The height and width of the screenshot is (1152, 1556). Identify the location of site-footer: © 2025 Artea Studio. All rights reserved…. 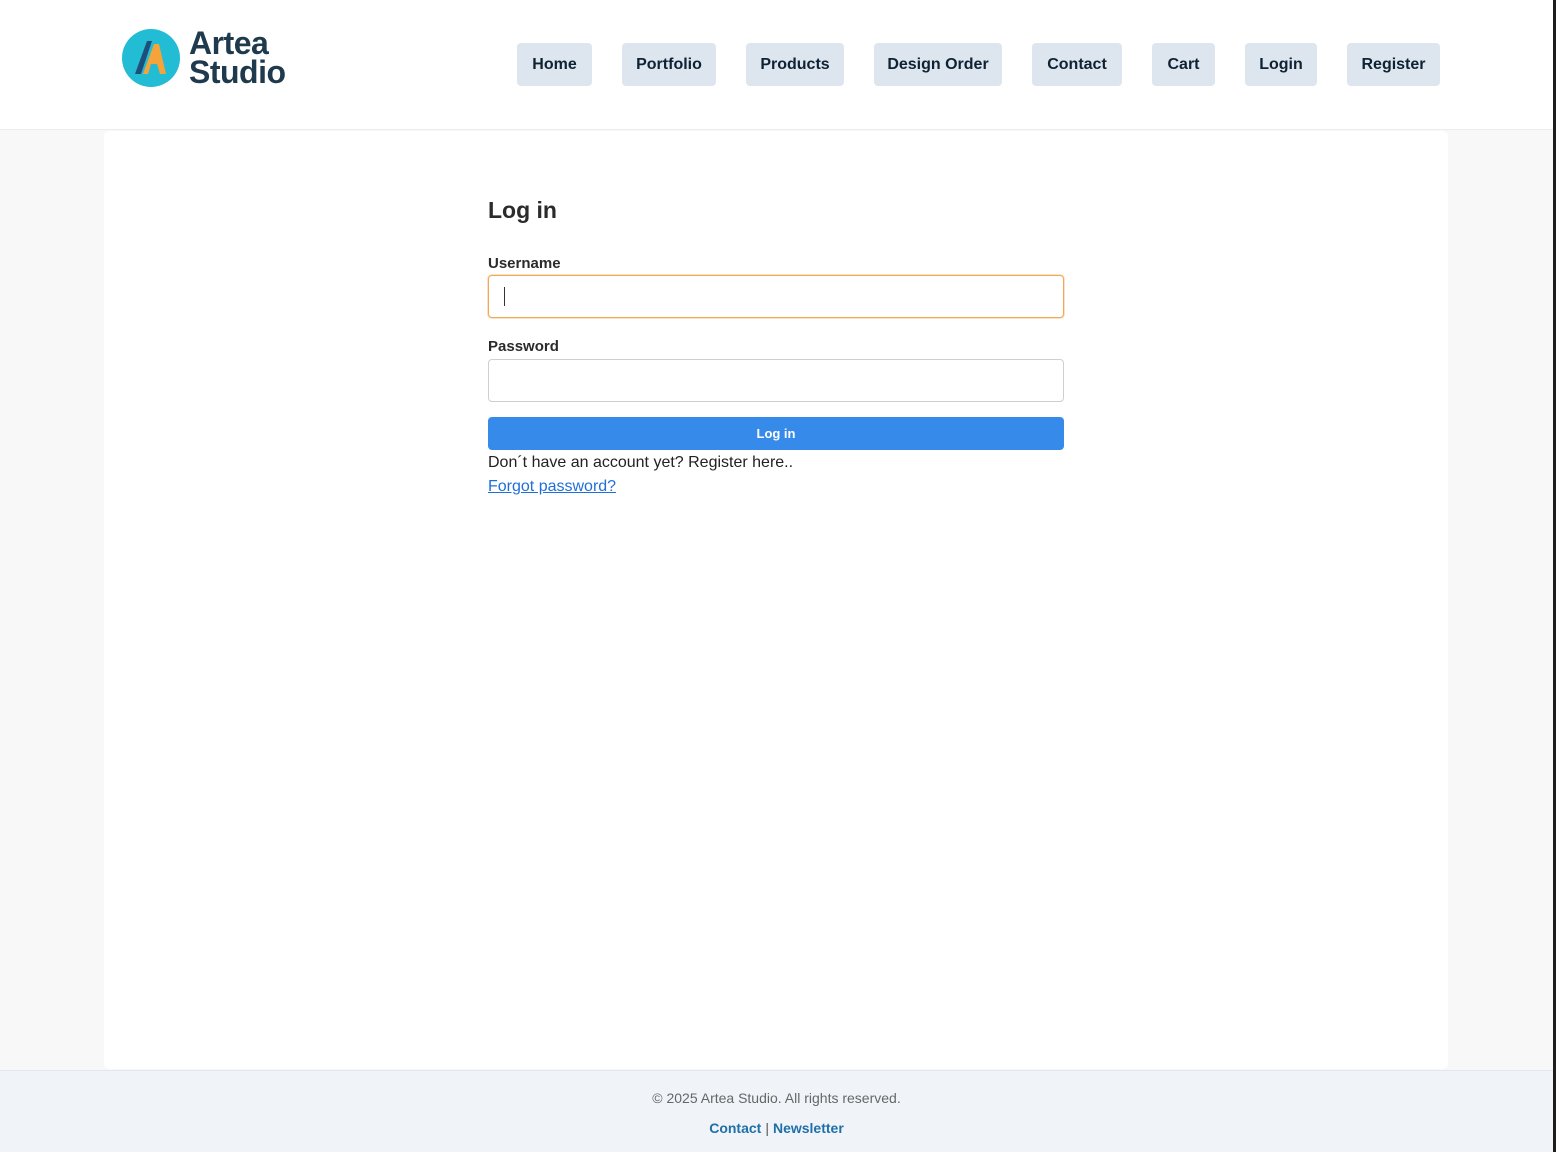
(776, 1111).